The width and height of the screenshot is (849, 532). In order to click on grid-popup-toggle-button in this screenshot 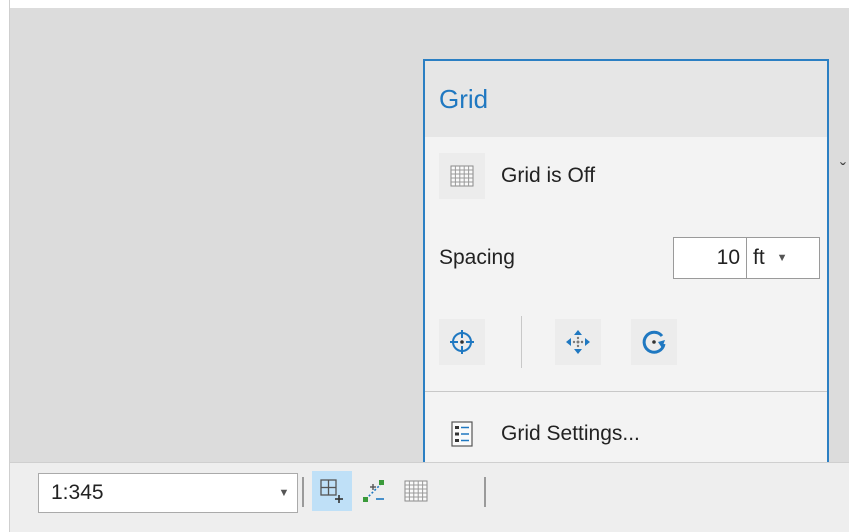, I will do `click(332, 491)`.